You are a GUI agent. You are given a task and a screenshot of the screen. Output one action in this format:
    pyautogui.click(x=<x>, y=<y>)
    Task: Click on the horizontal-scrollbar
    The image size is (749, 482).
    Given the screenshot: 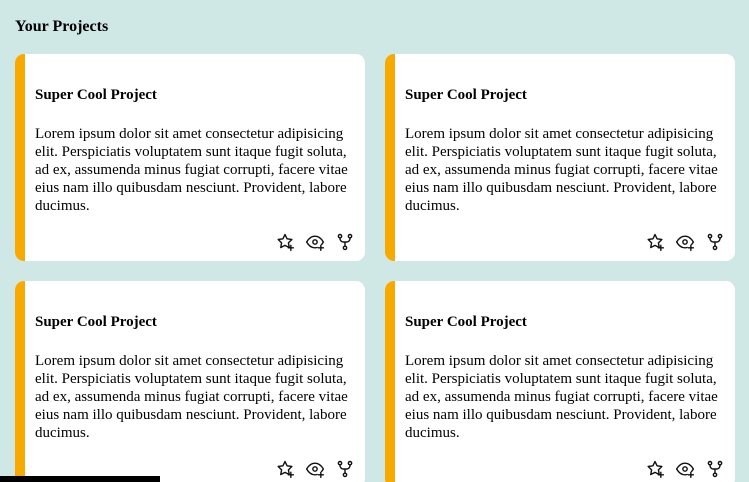 What is the action you would take?
    pyautogui.click(x=80, y=479)
    